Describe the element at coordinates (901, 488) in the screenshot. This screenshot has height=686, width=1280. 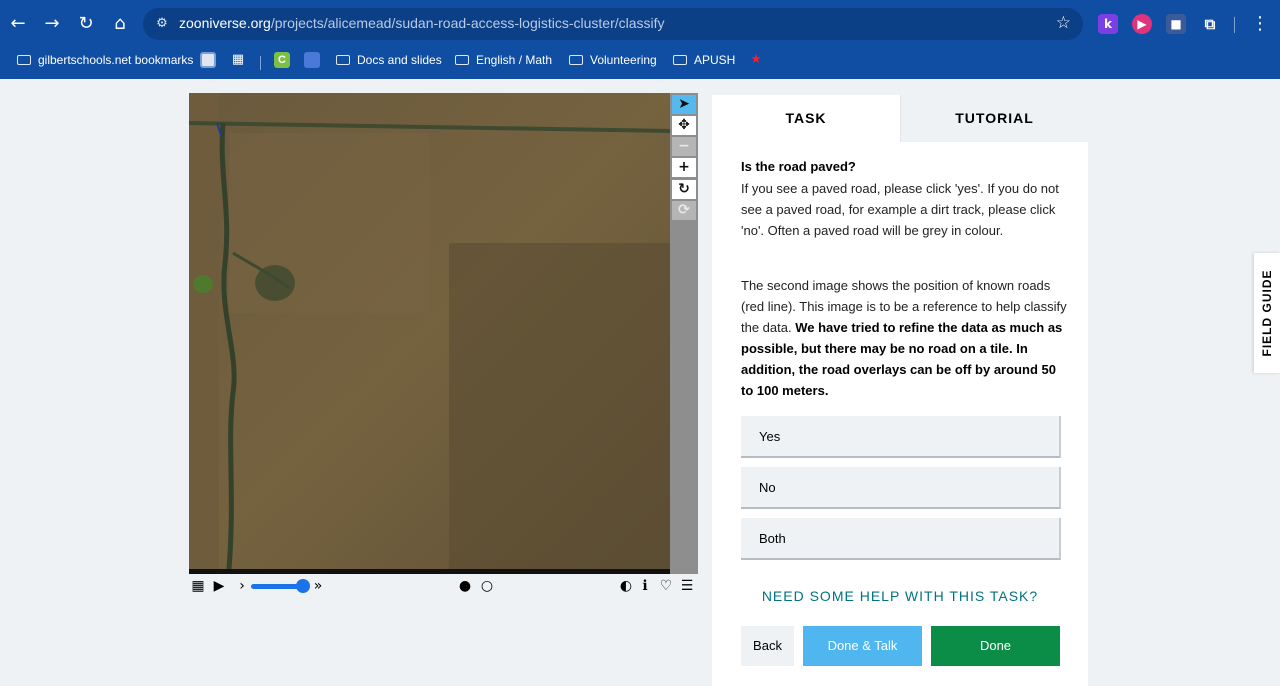
I see `answer-no-button: No` at that location.